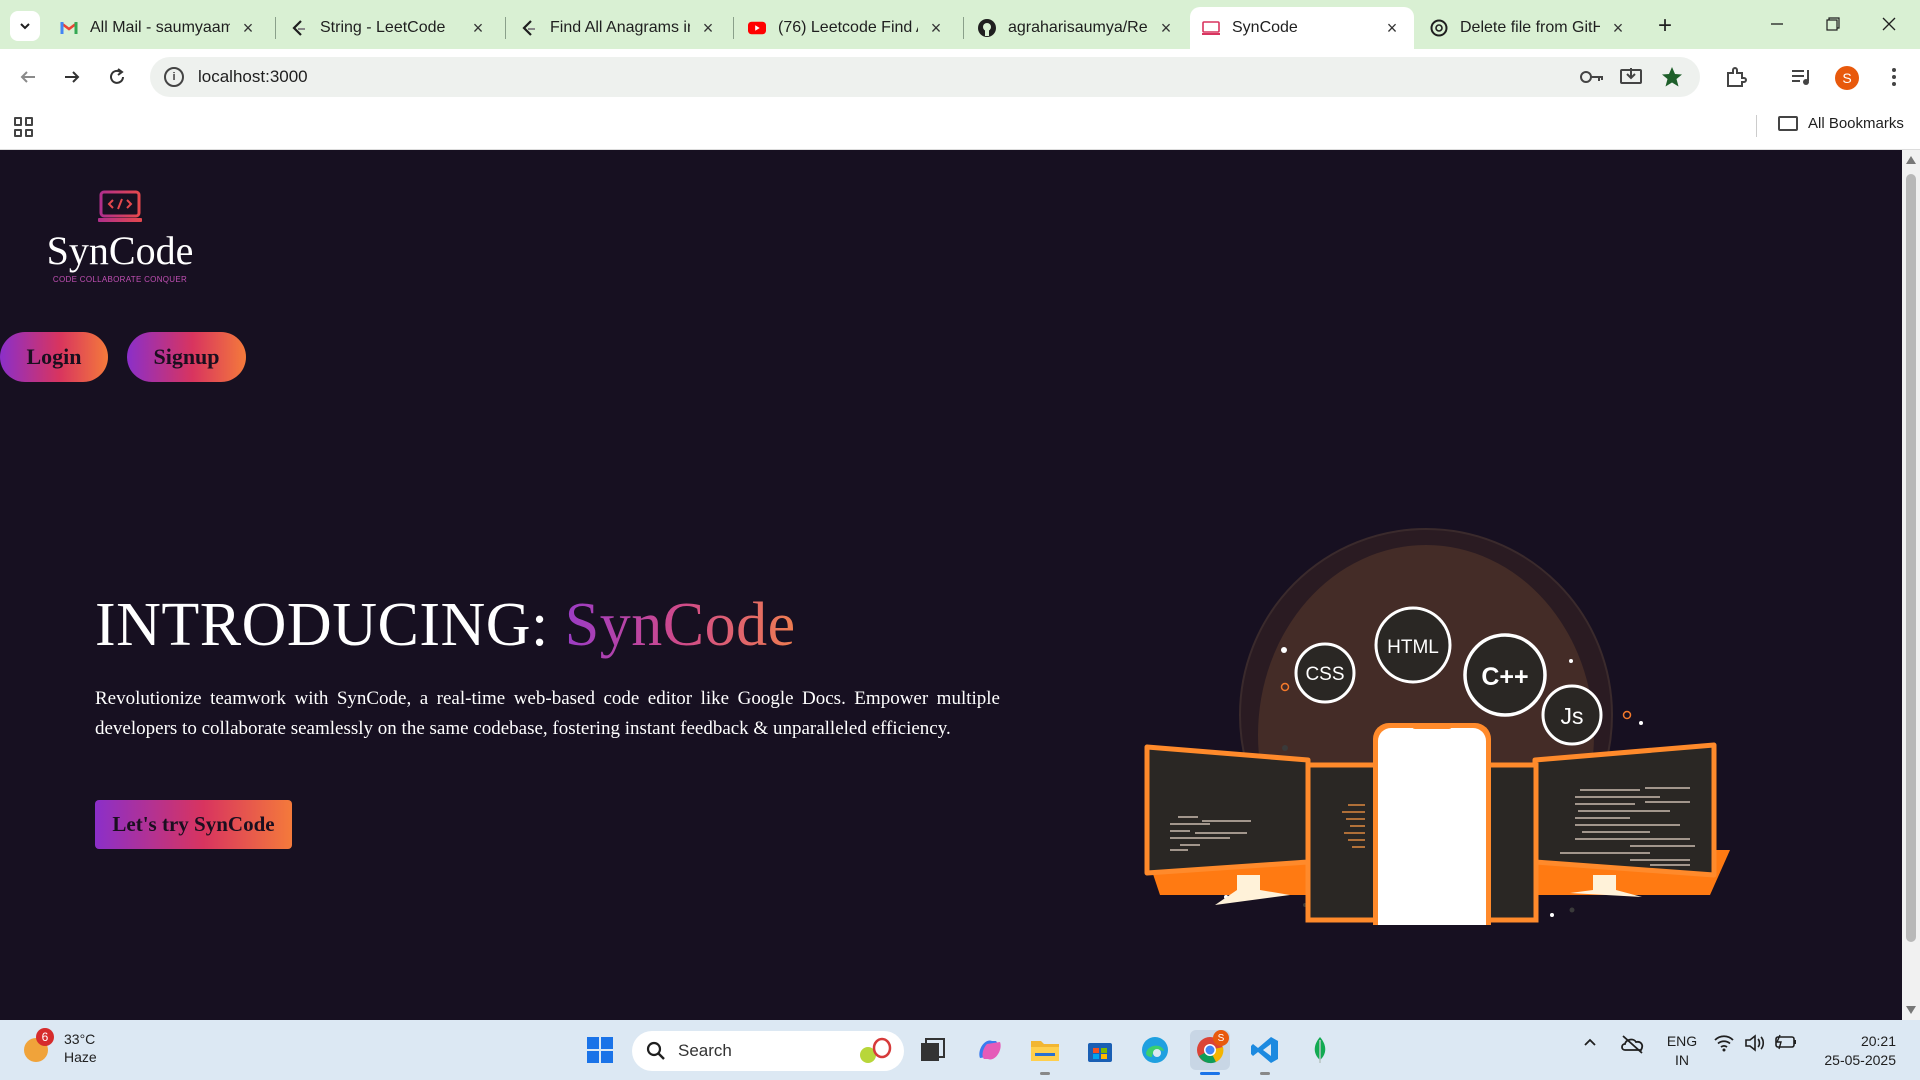  I want to click on weather-badge: 6, so click(45, 1037).